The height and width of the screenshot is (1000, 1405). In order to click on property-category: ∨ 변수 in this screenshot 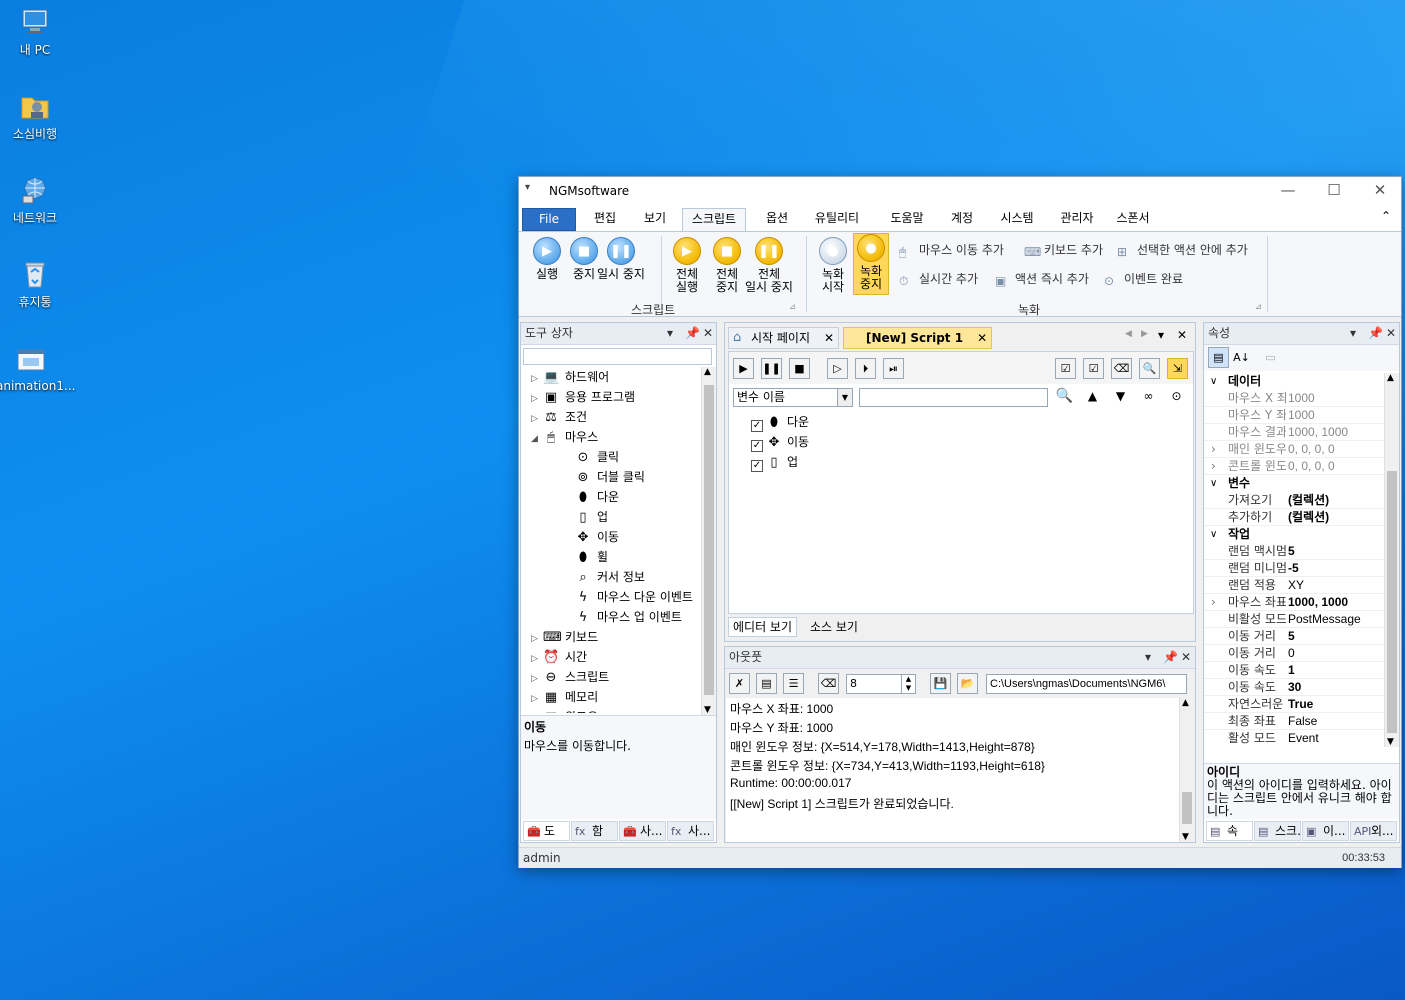, I will do `click(1294, 483)`.